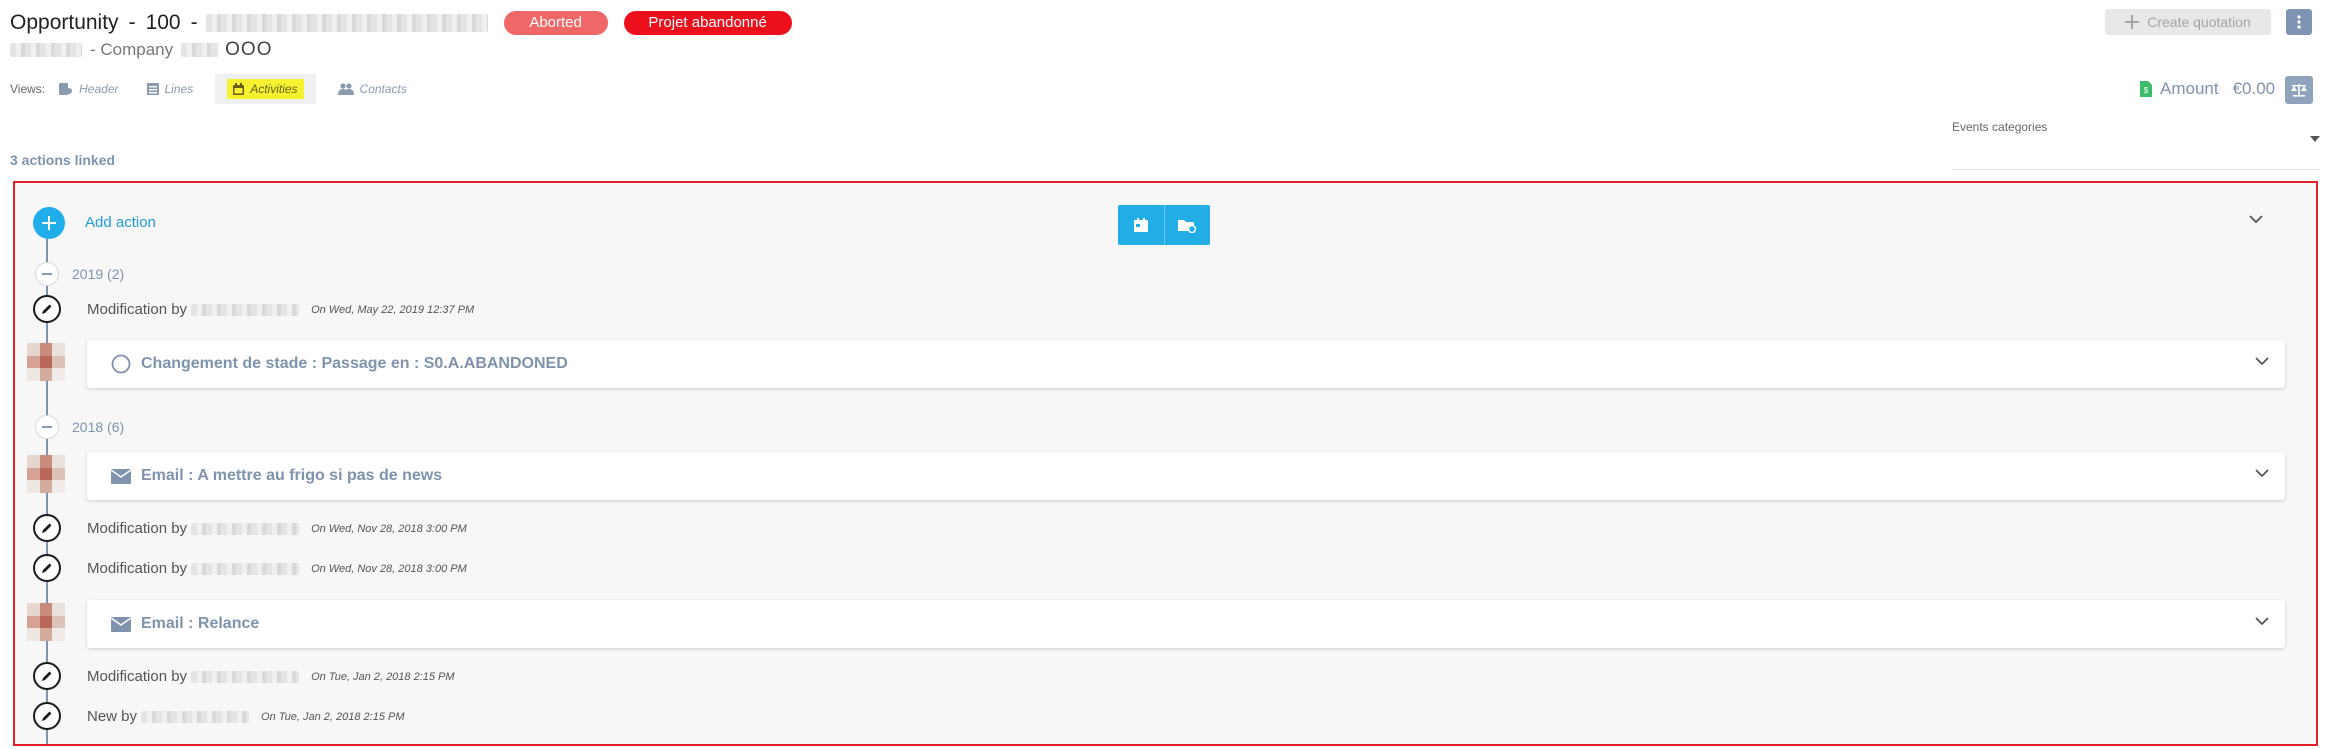 Image resolution: width=2330 pixels, height=749 pixels. What do you see at coordinates (383, 89) in the screenshot?
I see `tab-contacts-label: Contacts` at bounding box center [383, 89].